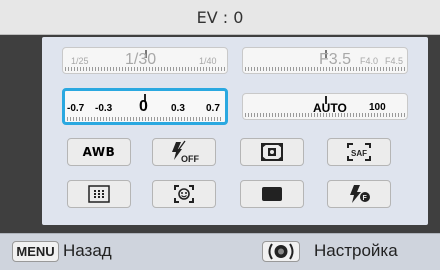 This screenshot has width=440, height=270. I want to click on shutter-speed-scale: 1/25 1/30 1/40, so click(145, 60).